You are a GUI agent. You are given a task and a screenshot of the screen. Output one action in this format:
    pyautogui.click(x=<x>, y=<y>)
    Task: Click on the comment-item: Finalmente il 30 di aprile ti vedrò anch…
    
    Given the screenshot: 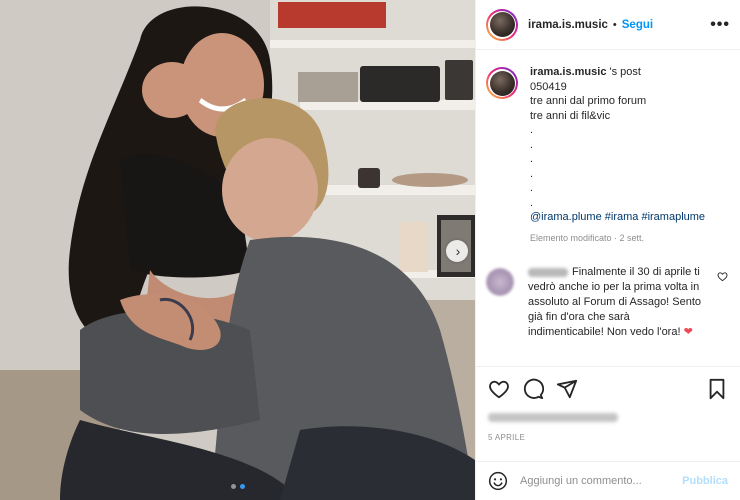 What is the action you would take?
    pyautogui.click(x=607, y=302)
    